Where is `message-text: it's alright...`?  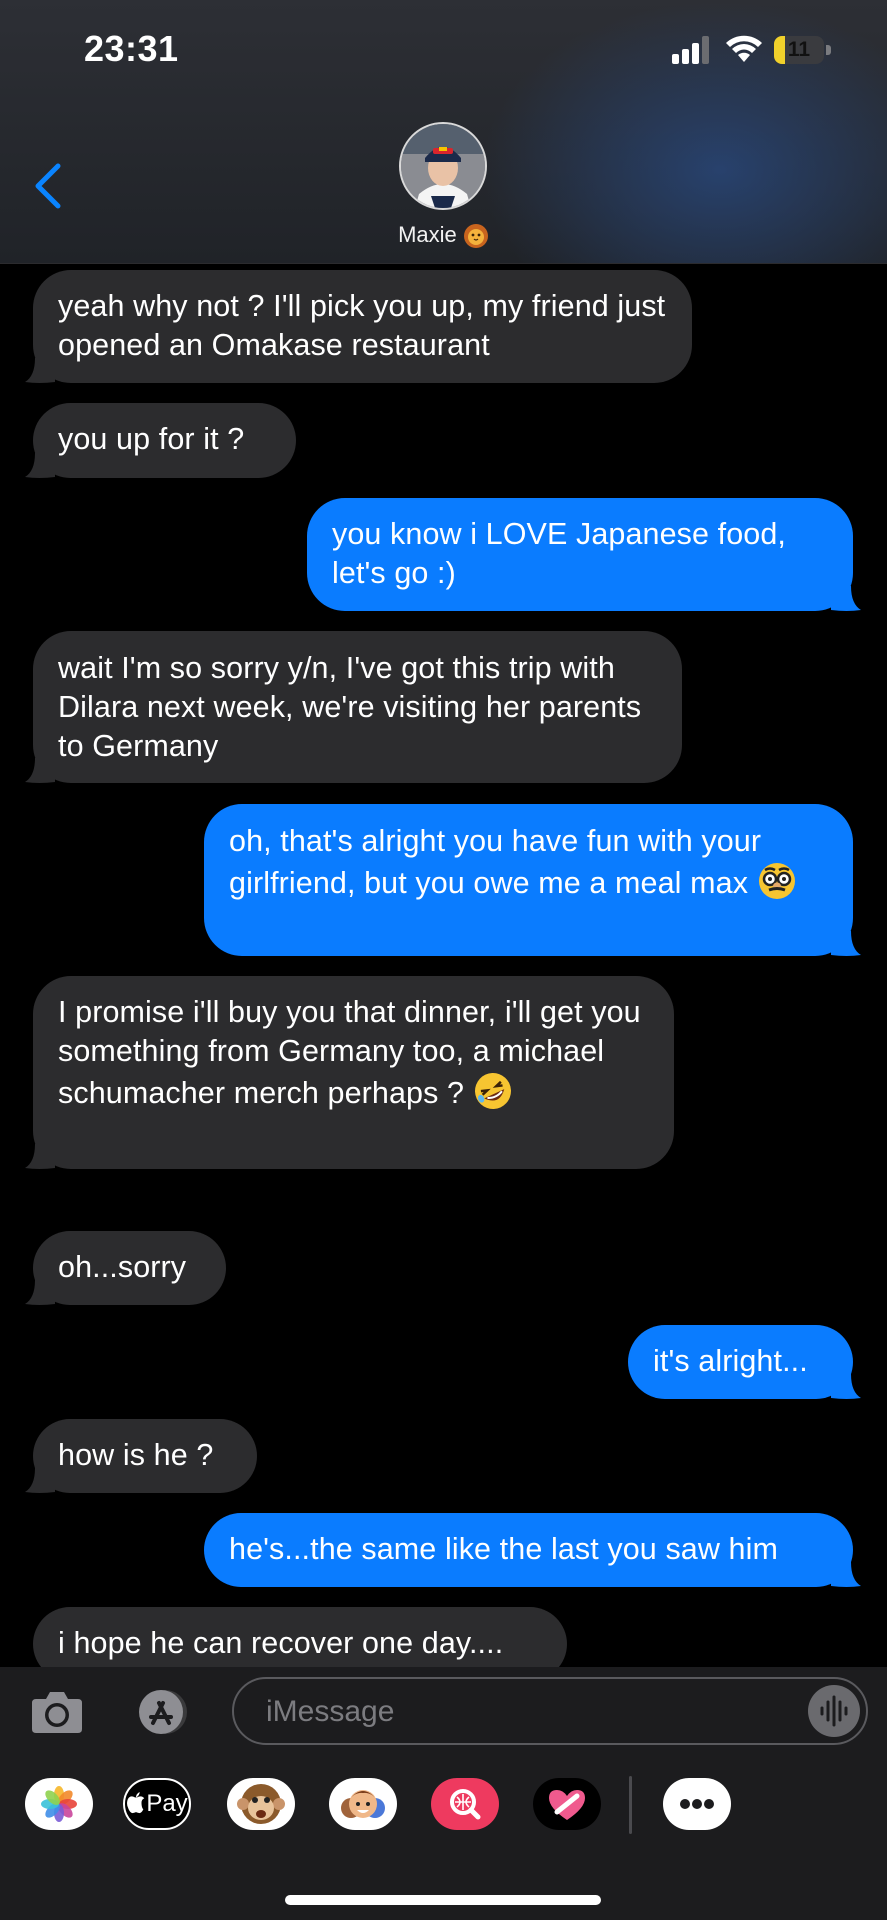 message-text: it's alright... is located at coordinates (730, 1361).